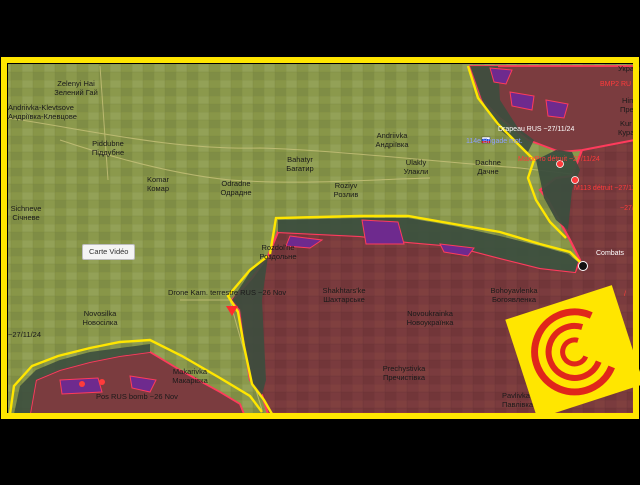 The height and width of the screenshot is (485, 640). Describe the element at coordinates (514, 299) in the screenshot. I see `label-bohoyavlenka-cyr: Богоявленка` at that location.